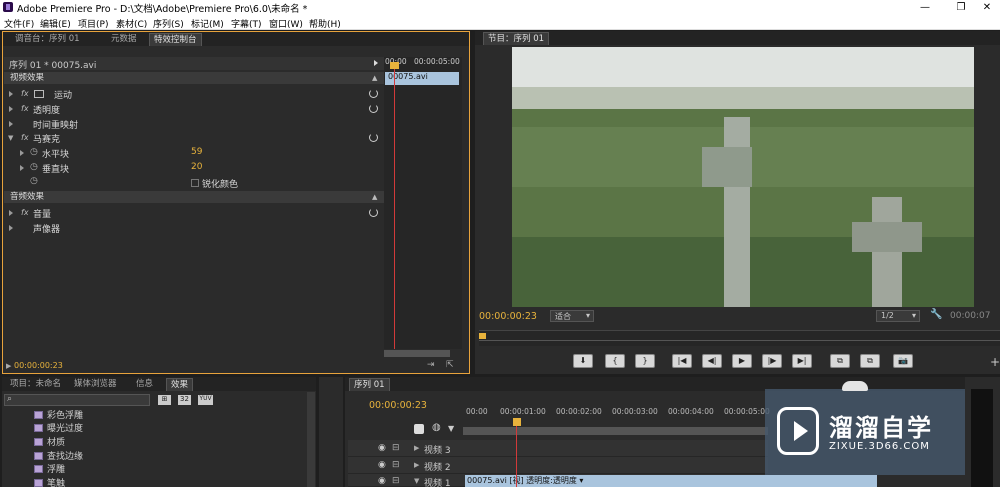 The width and height of the screenshot is (1000, 487). Describe the element at coordinates (870, 361) in the screenshot. I see `extract-button: ⧉` at that location.